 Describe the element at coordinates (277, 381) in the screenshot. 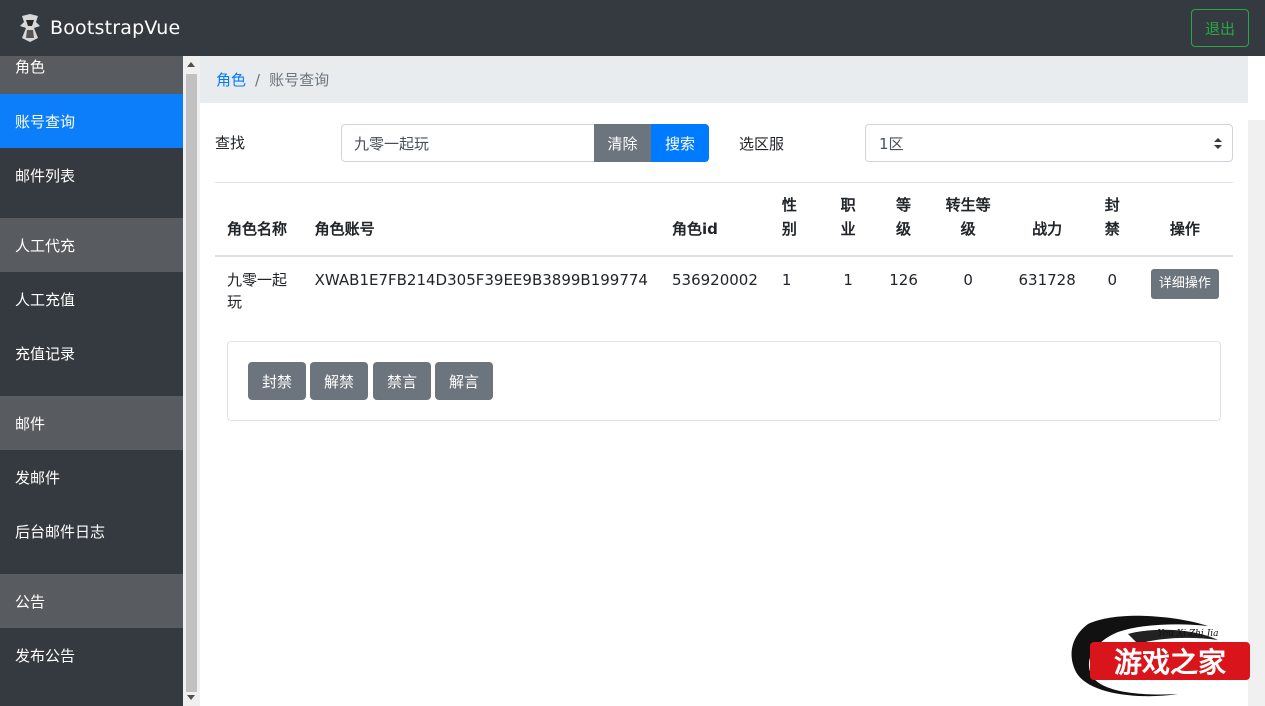

I see `ban-button: 封禁` at that location.